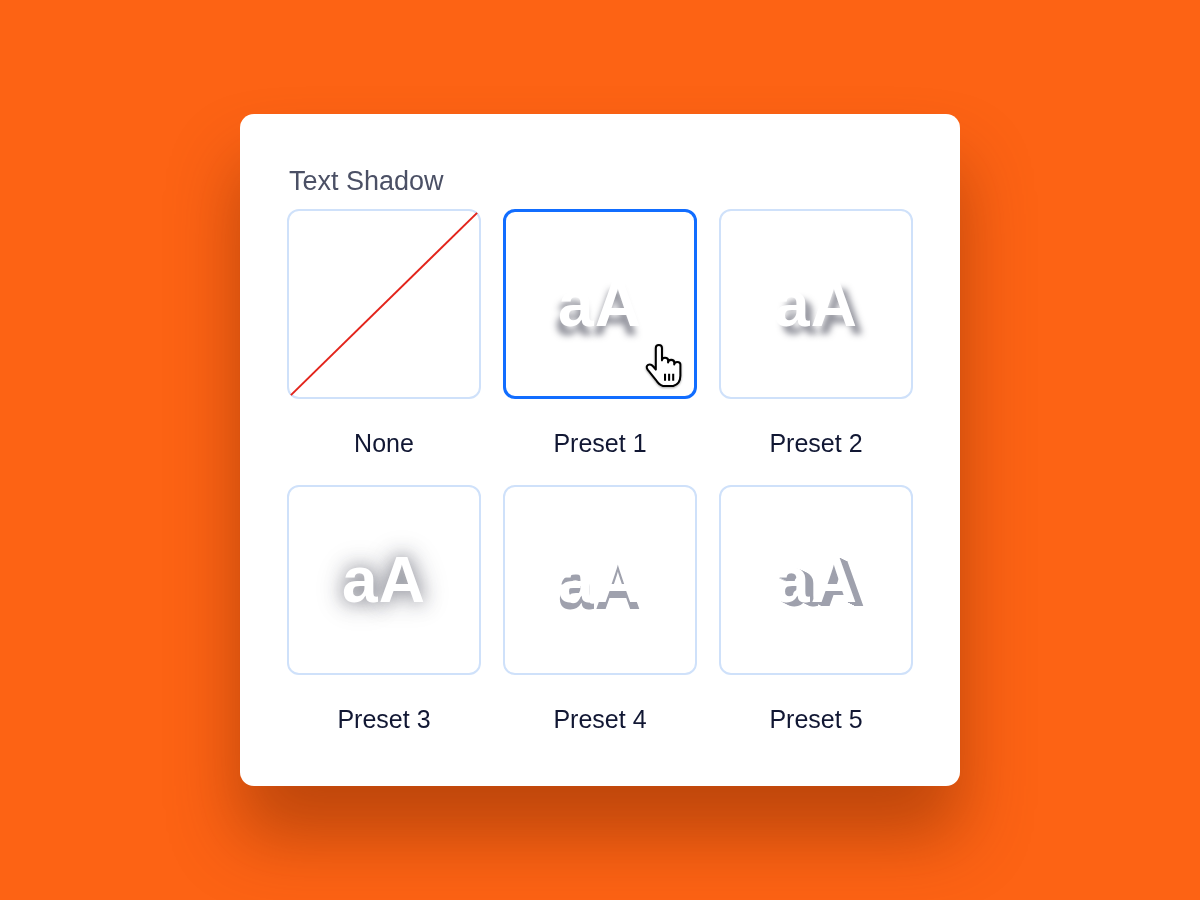 The image size is (1200, 900). Describe the element at coordinates (816, 719) in the screenshot. I see `option-label: Preset 5` at that location.